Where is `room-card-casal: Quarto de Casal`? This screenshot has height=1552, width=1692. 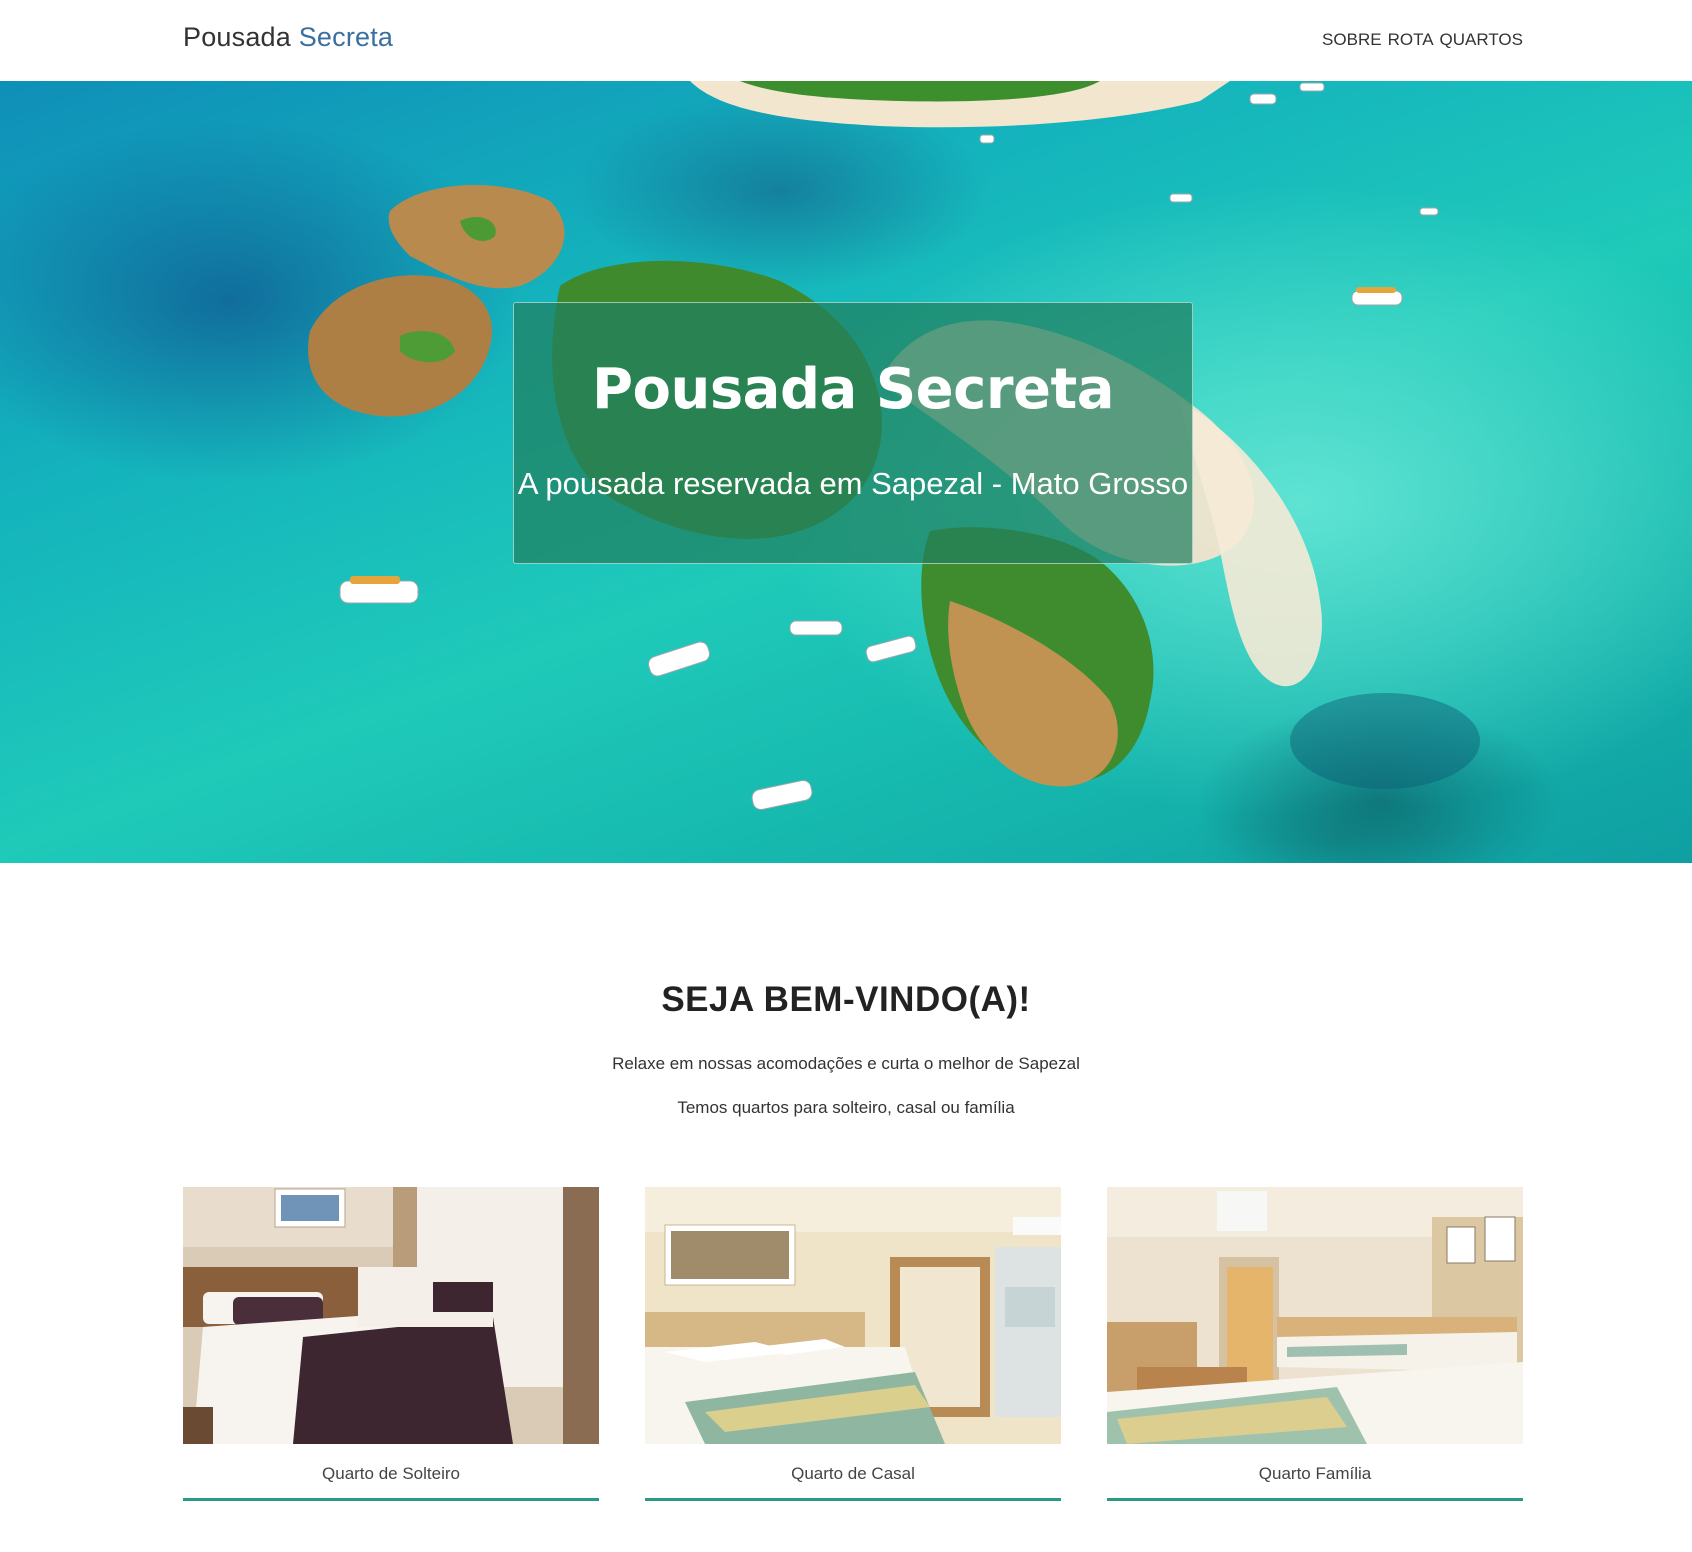 room-card-casal: Quarto de Casal is located at coordinates (853, 1344).